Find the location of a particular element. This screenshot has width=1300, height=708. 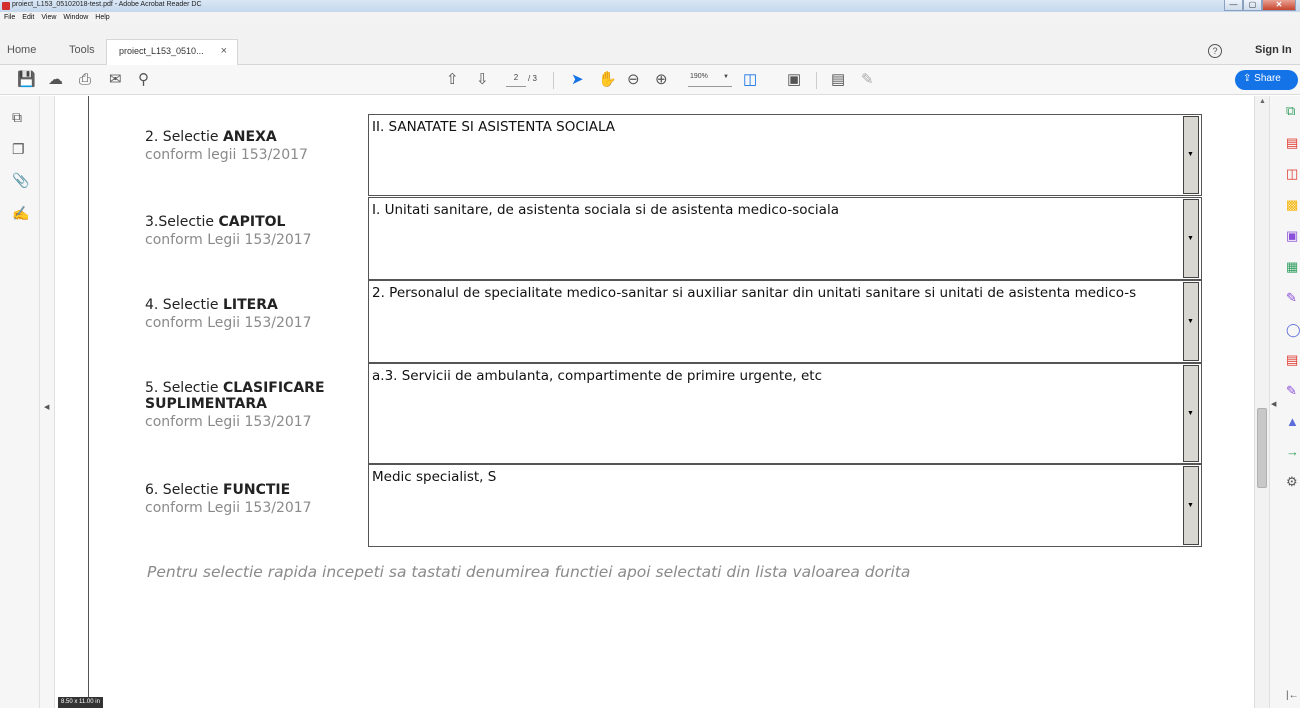

label-prefix: 5. Selectie is located at coordinates (184, 388).